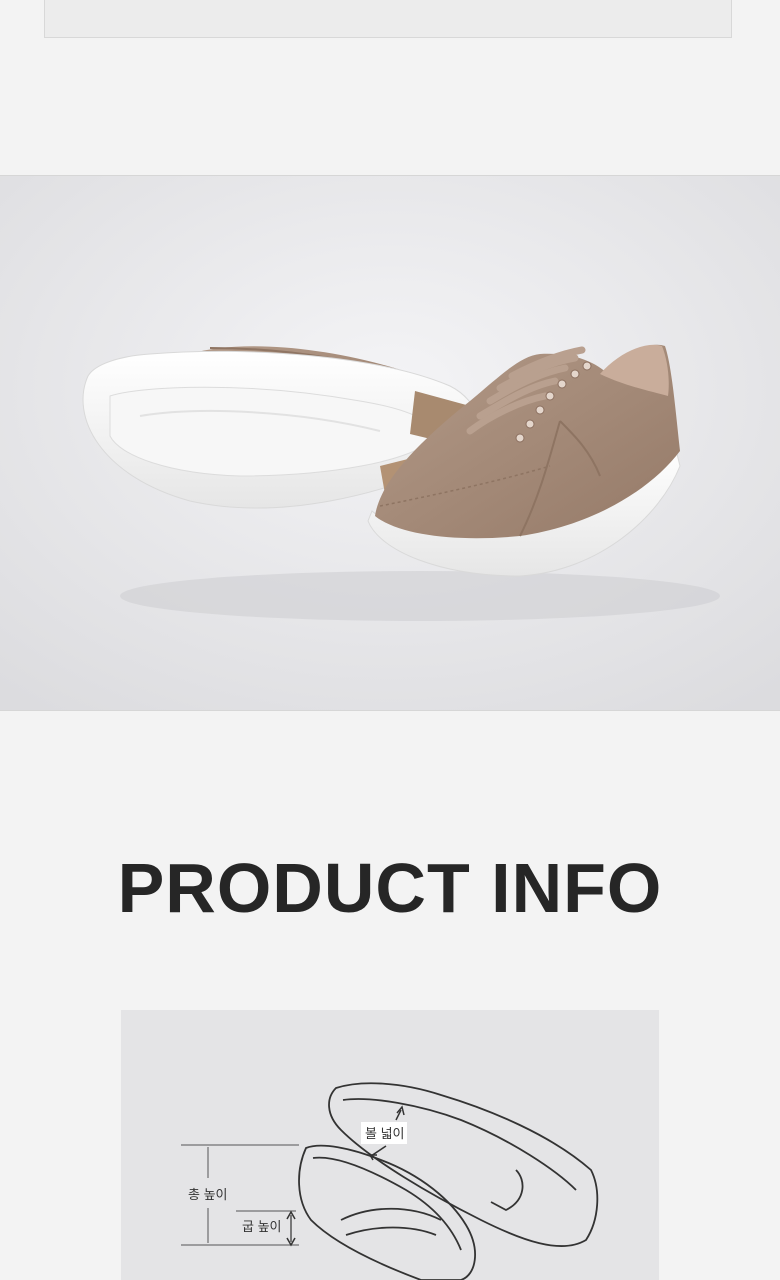 The width and height of the screenshot is (780, 1280). What do you see at coordinates (385, 1133) in the screenshot?
I see `ball-width-label: 볼 넓이` at bounding box center [385, 1133].